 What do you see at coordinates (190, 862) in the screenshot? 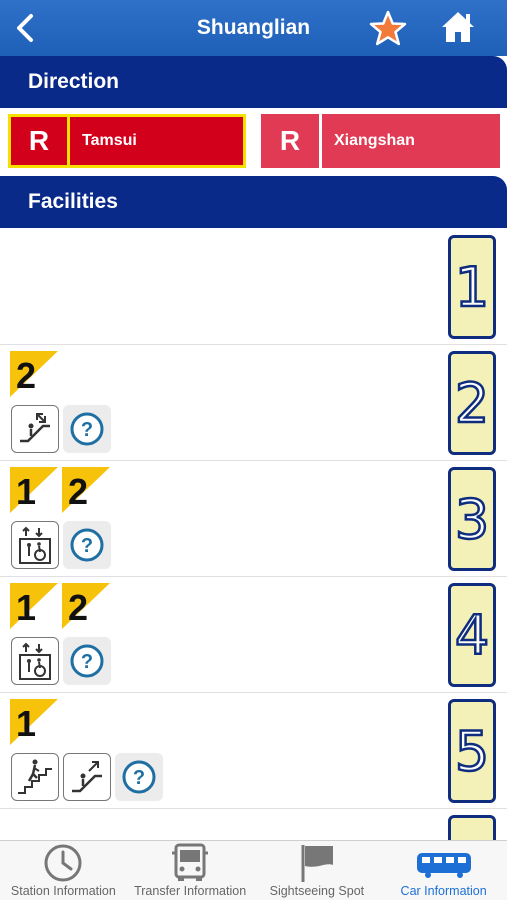
I see `bus-front-icon` at bounding box center [190, 862].